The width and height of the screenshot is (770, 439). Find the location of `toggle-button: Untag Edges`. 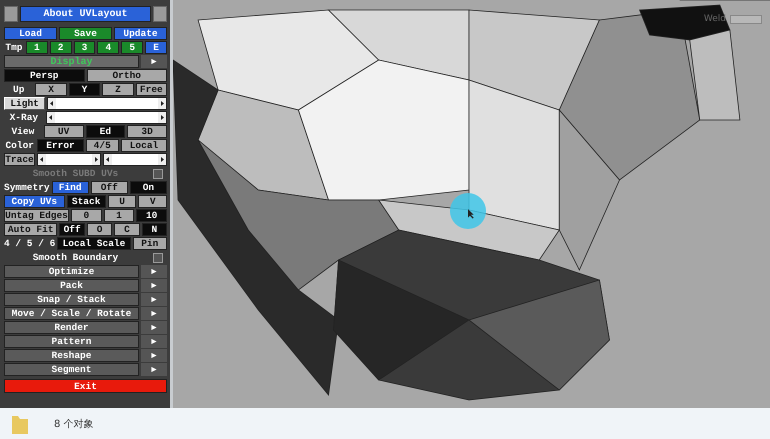

toggle-button: Untag Edges is located at coordinates (37, 215).